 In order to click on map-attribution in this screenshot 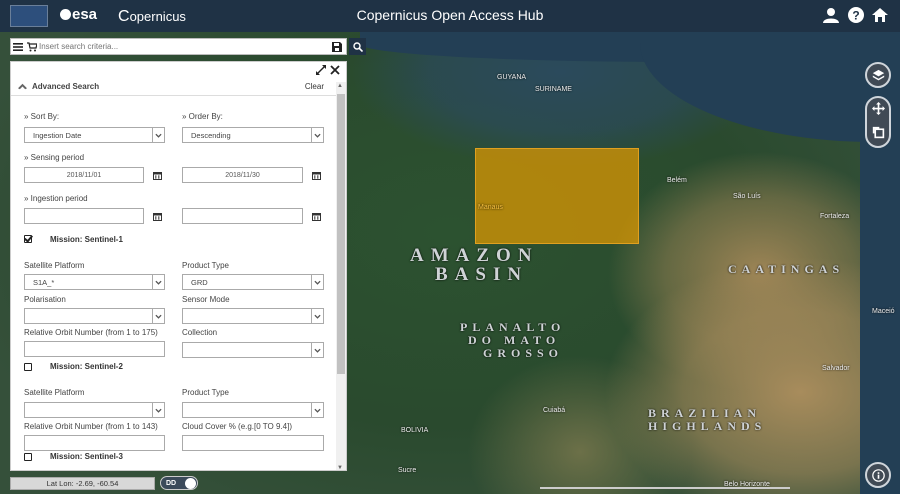, I will do `click(665, 489)`.